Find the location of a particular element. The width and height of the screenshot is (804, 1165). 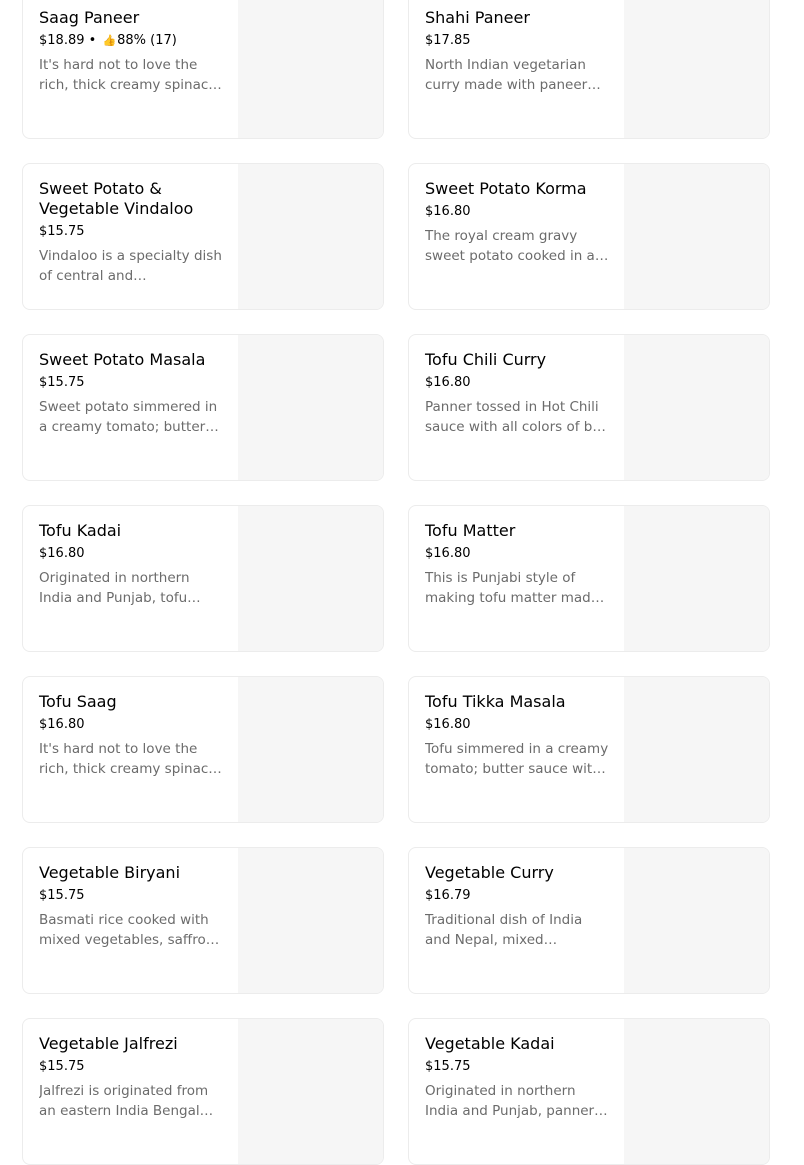

menu-item-name: Vegetable Biryani is located at coordinates (110, 872).